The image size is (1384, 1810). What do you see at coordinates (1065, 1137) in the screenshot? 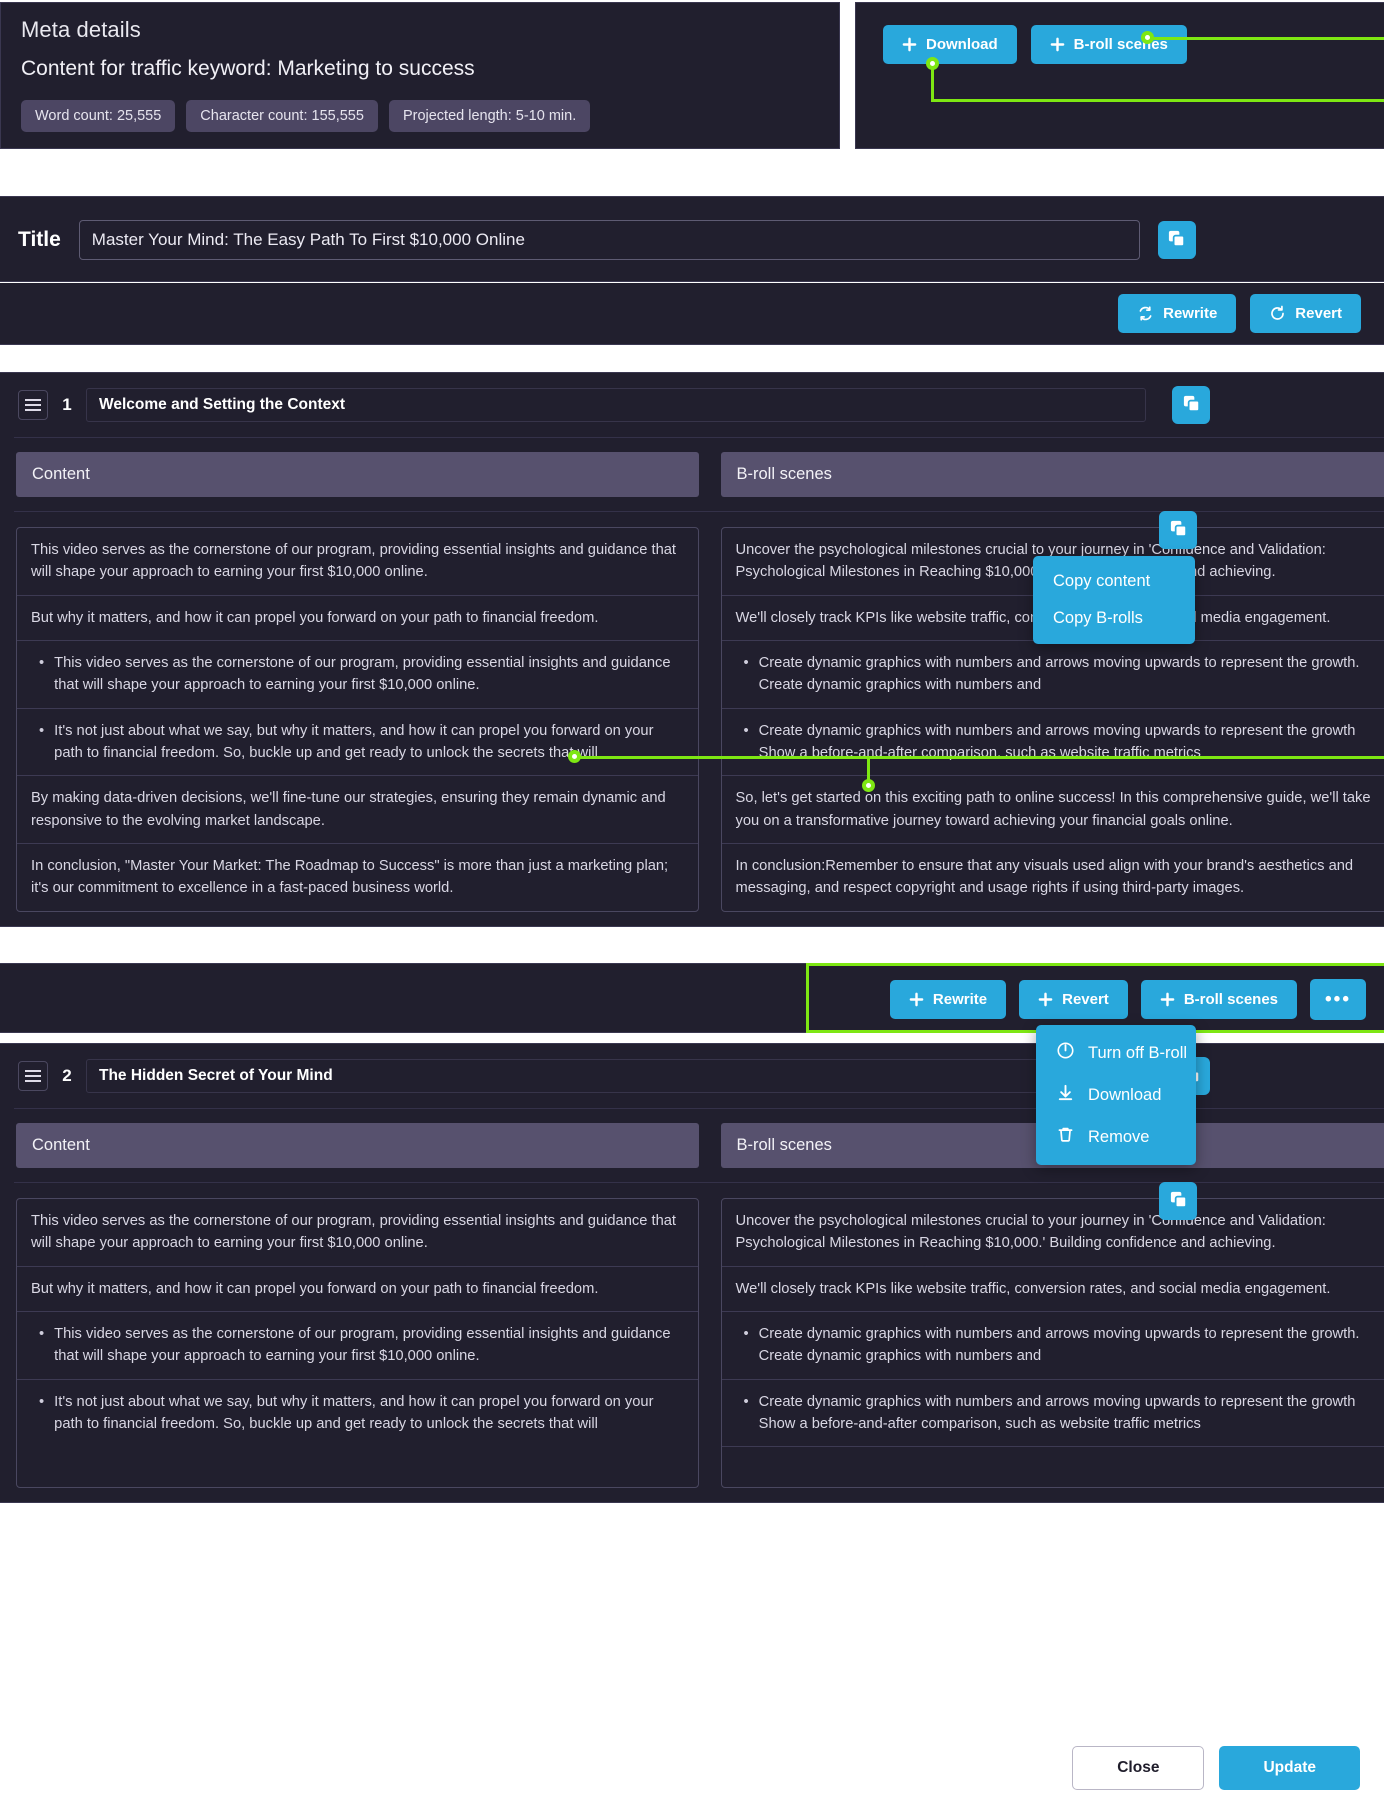
I see `trash-icon` at bounding box center [1065, 1137].